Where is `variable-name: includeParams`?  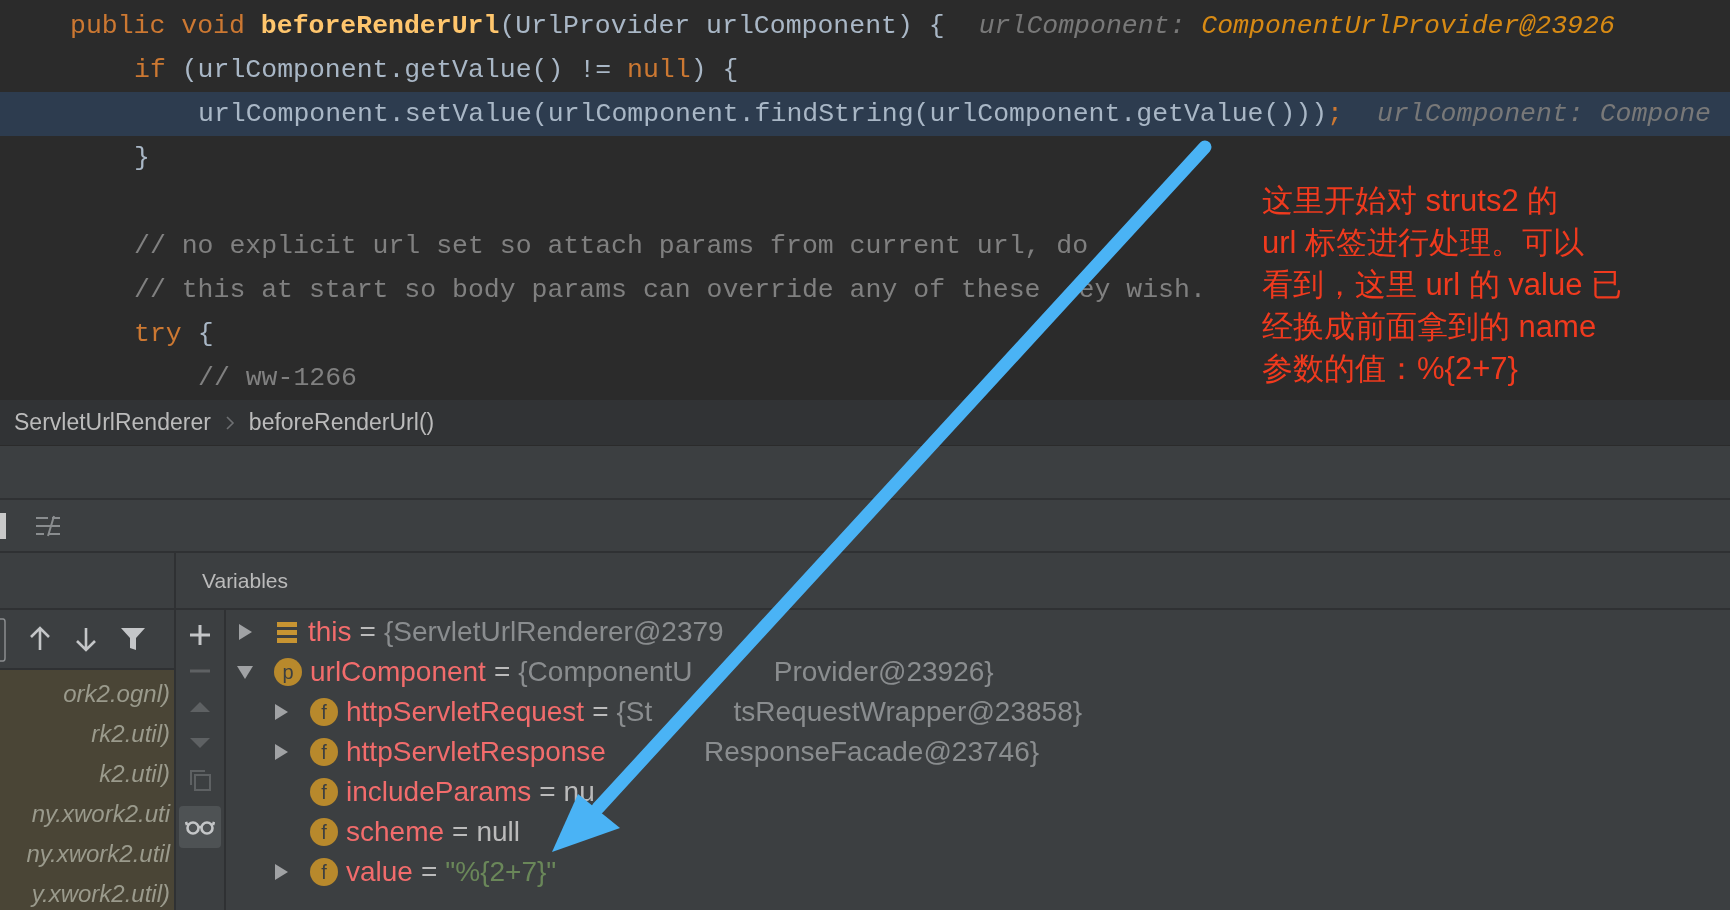 variable-name: includeParams is located at coordinates (439, 792).